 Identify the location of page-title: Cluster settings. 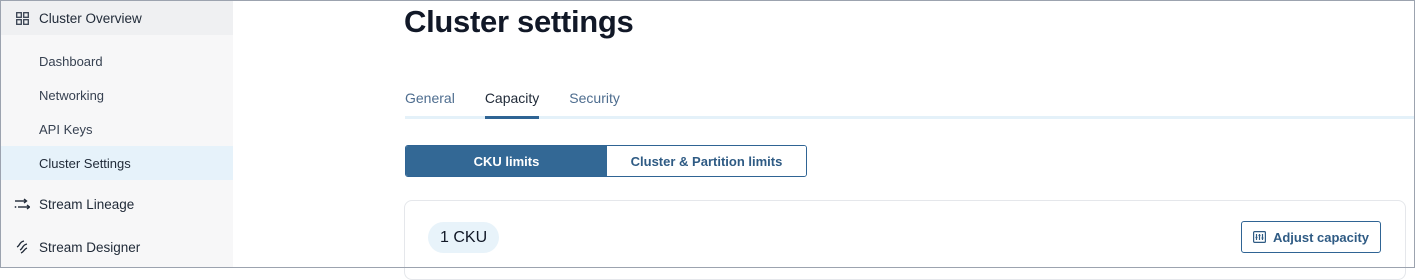
(519, 21).